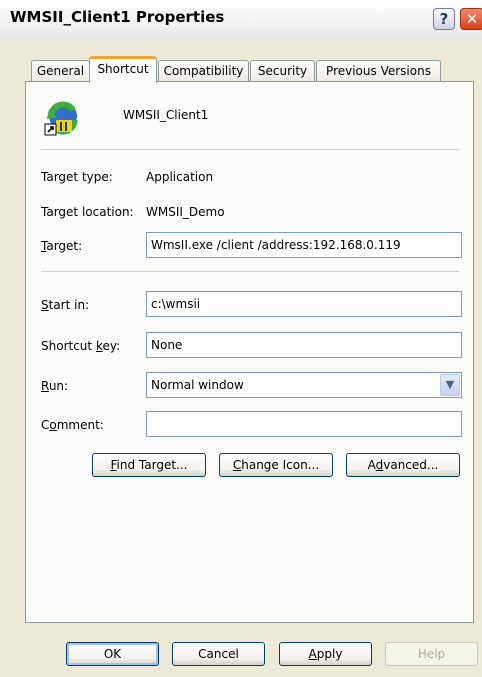  Describe the element at coordinates (60, 71) in the screenshot. I see `tab-general: General` at that location.